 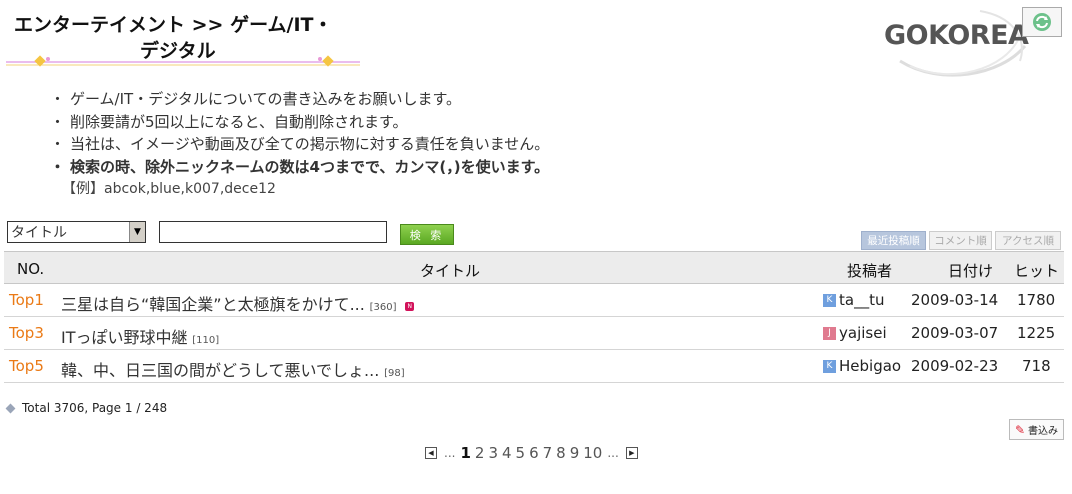 What do you see at coordinates (394, 373) in the screenshot?
I see `comment-count: [98]` at bounding box center [394, 373].